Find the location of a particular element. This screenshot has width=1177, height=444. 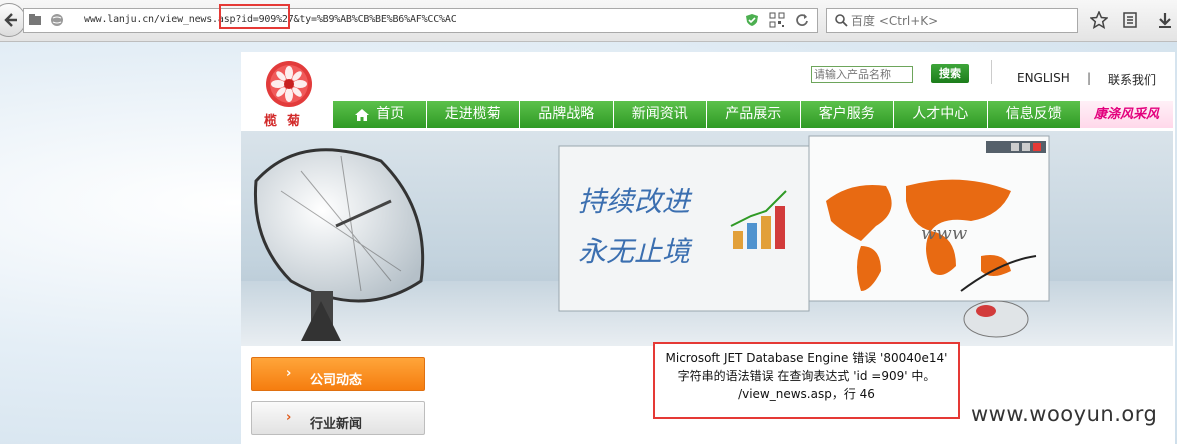

browser-search-input is located at coordinates (961, 20).